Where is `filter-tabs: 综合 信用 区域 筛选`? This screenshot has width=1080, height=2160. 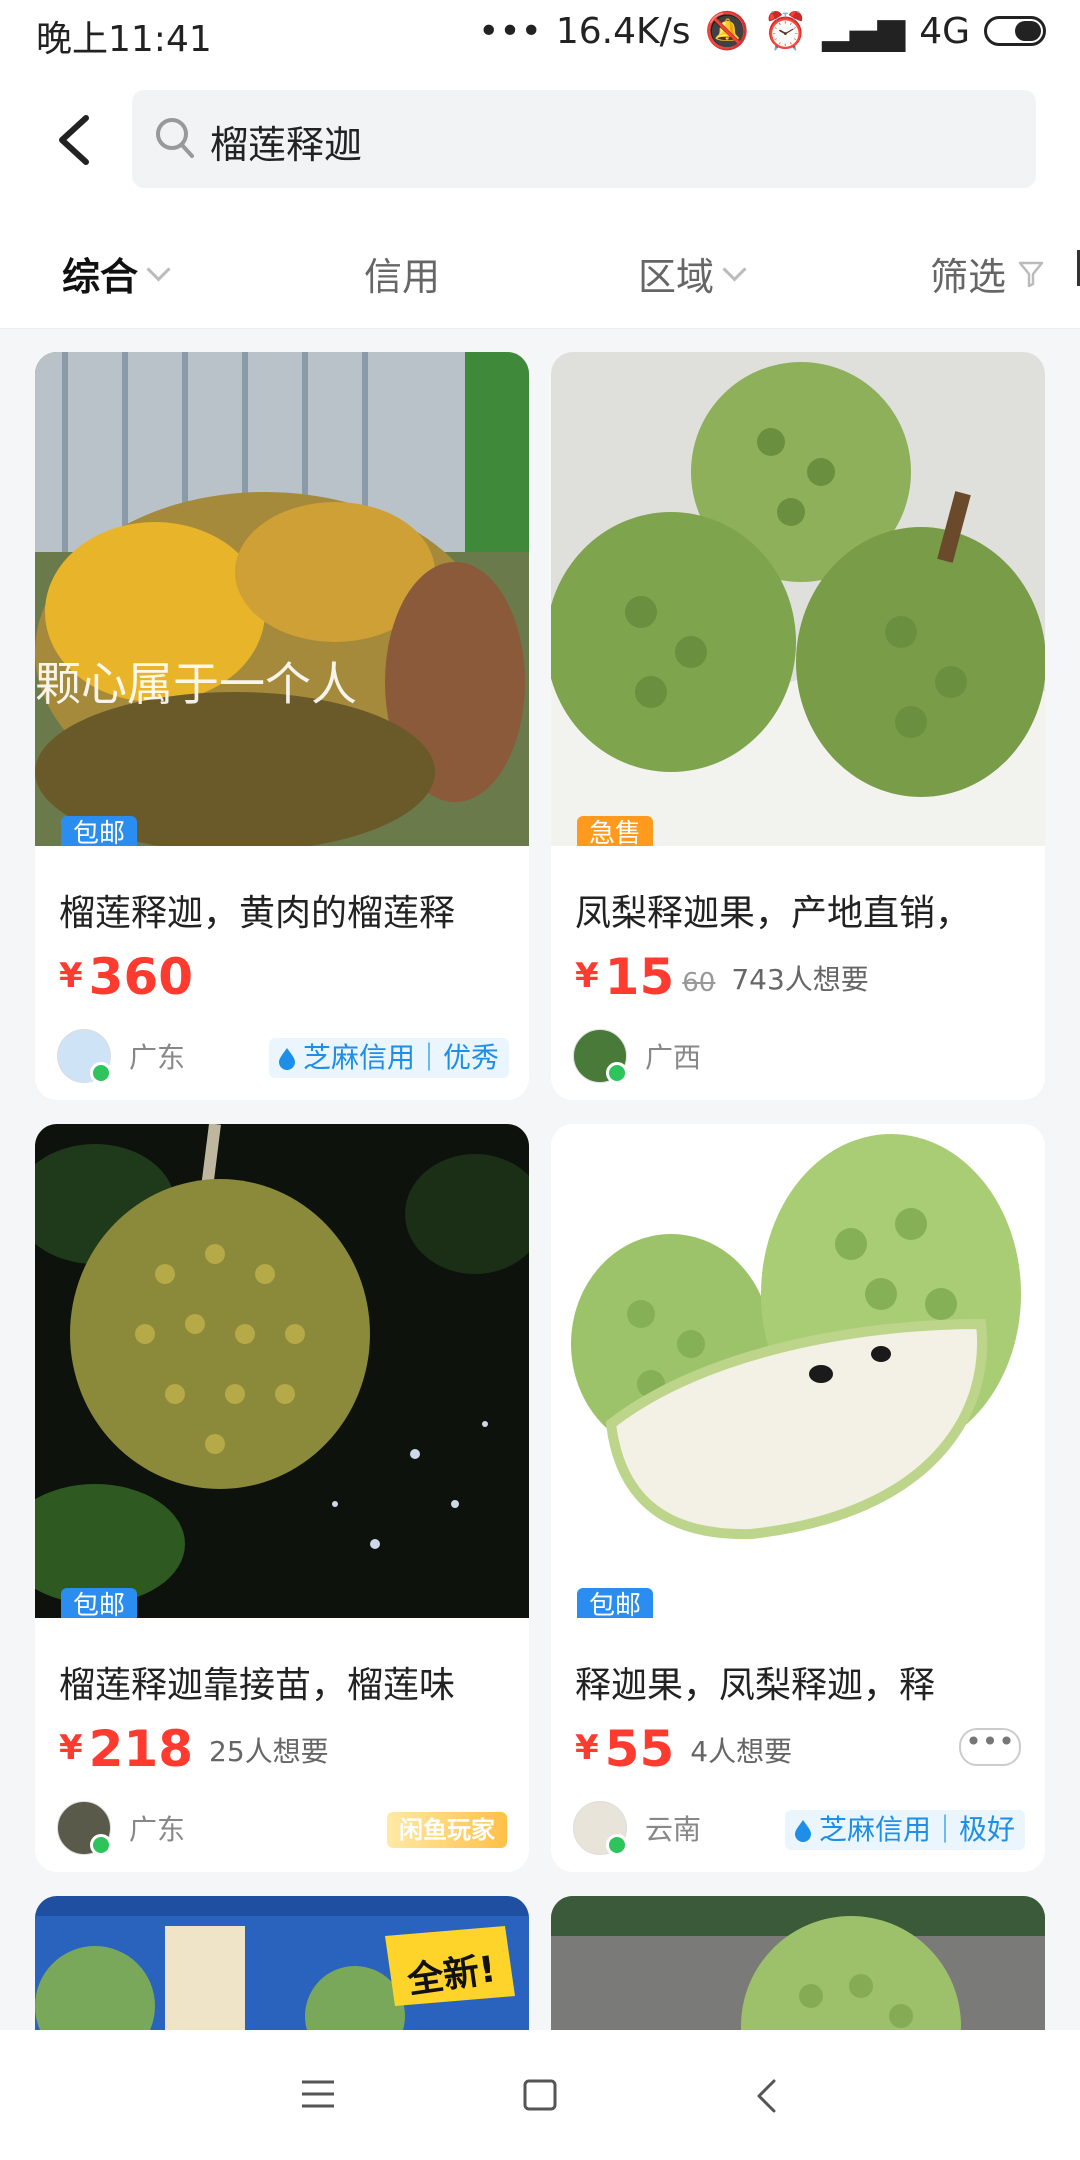
filter-tabs: 综合 信用 区域 筛选 is located at coordinates (540, 269).